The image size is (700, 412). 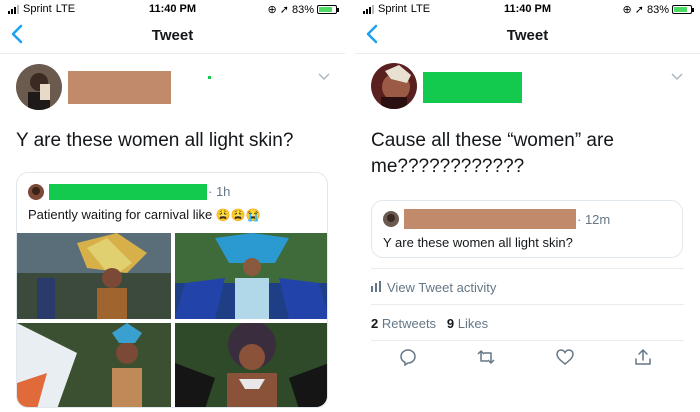 What do you see at coordinates (374, 323) in the screenshot?
I see `retweets-count: 2` at bounding box center [374, 323].